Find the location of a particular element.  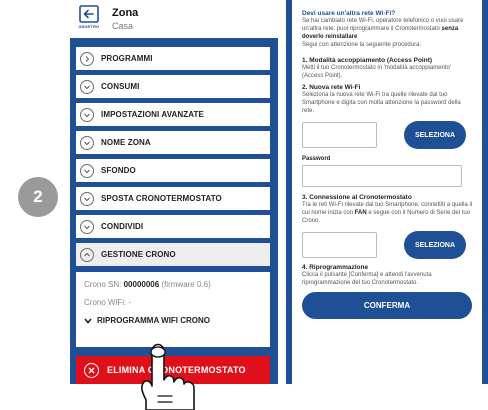

menu-item-gestione-crono: GESTIONE CRONO is located at coordinates (173, 254).